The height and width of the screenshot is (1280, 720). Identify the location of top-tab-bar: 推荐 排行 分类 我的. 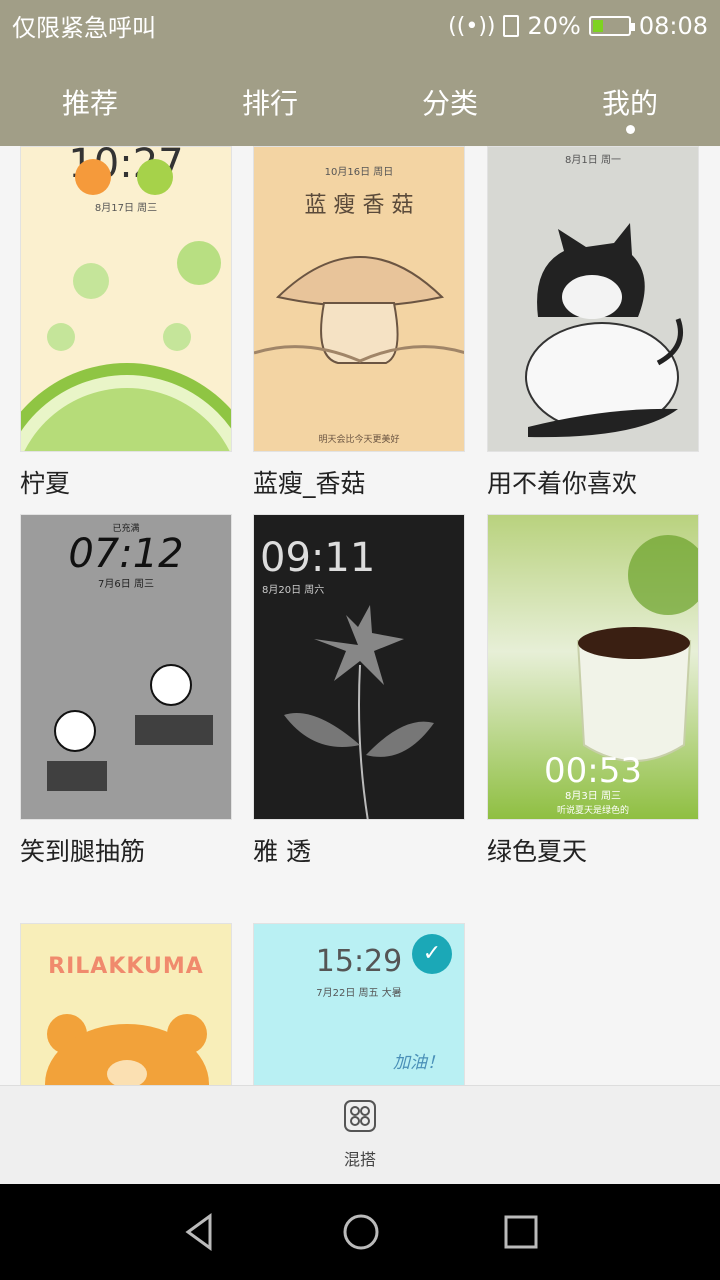
(360, 99).